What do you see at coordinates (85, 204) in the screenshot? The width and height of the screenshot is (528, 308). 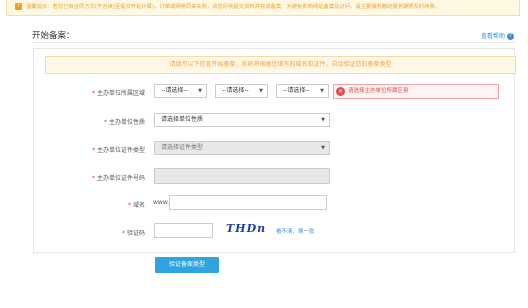 I see `domain-label: * 域名` at bounding box center [85, 204].